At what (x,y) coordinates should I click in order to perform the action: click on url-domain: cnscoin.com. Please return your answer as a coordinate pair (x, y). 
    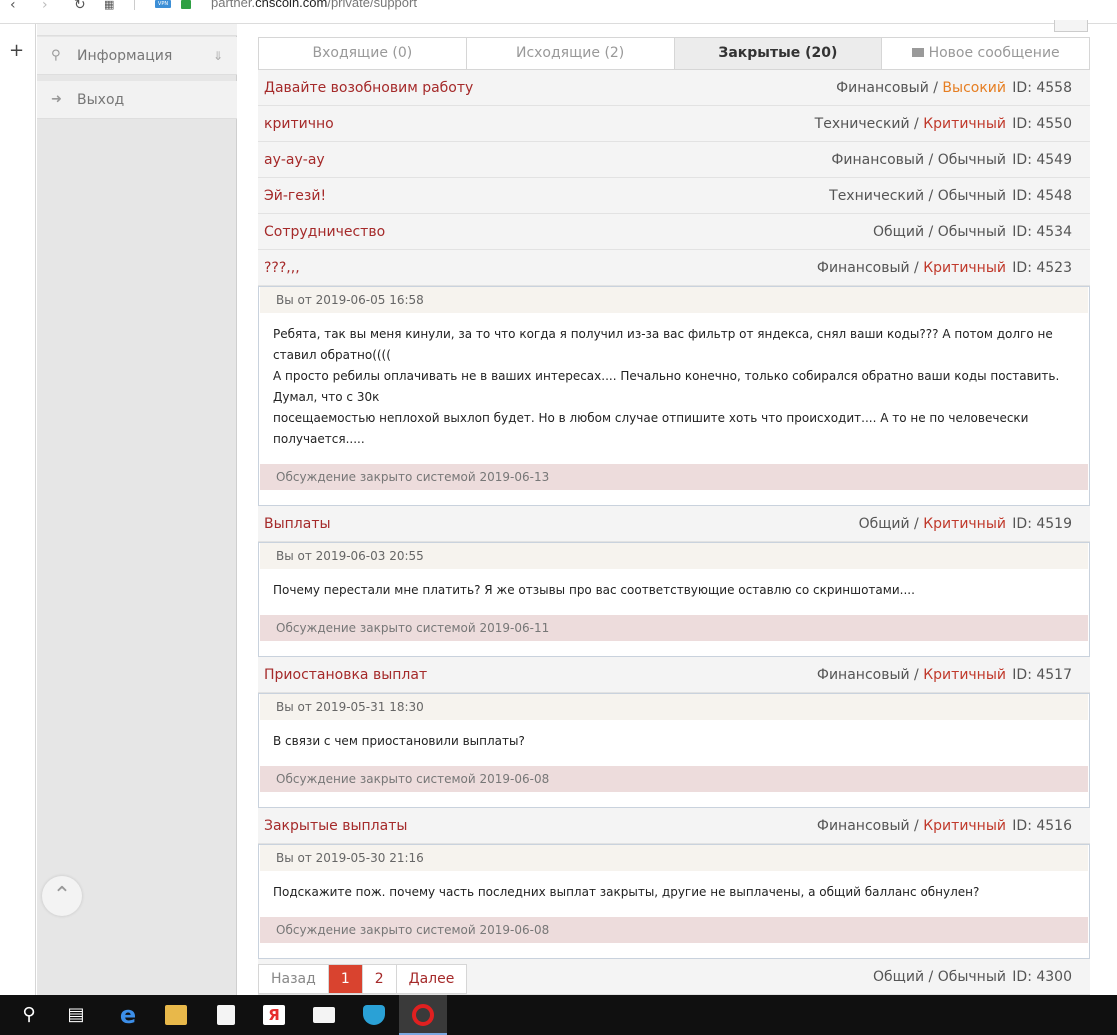
    Looking at the image, I should click on (291, 5).